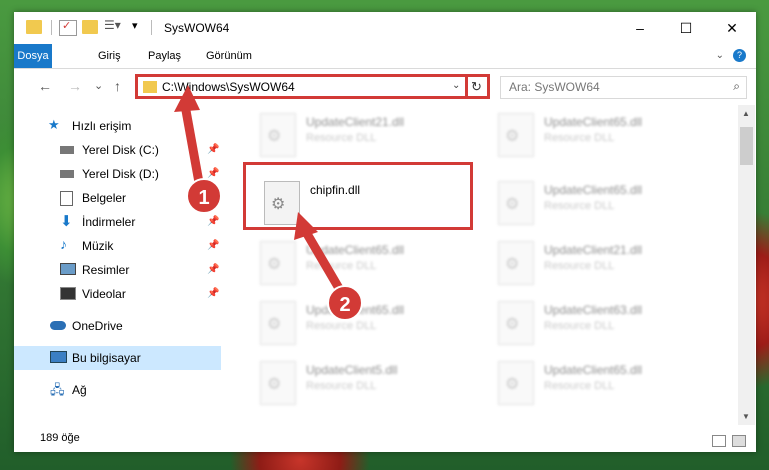 Image resolution: width=769 pixels, height=470 pixels. What do you see at coordinates (345, 303) in the screenshot?
I see `callout-2: 2` at bounding box center [345, 303].